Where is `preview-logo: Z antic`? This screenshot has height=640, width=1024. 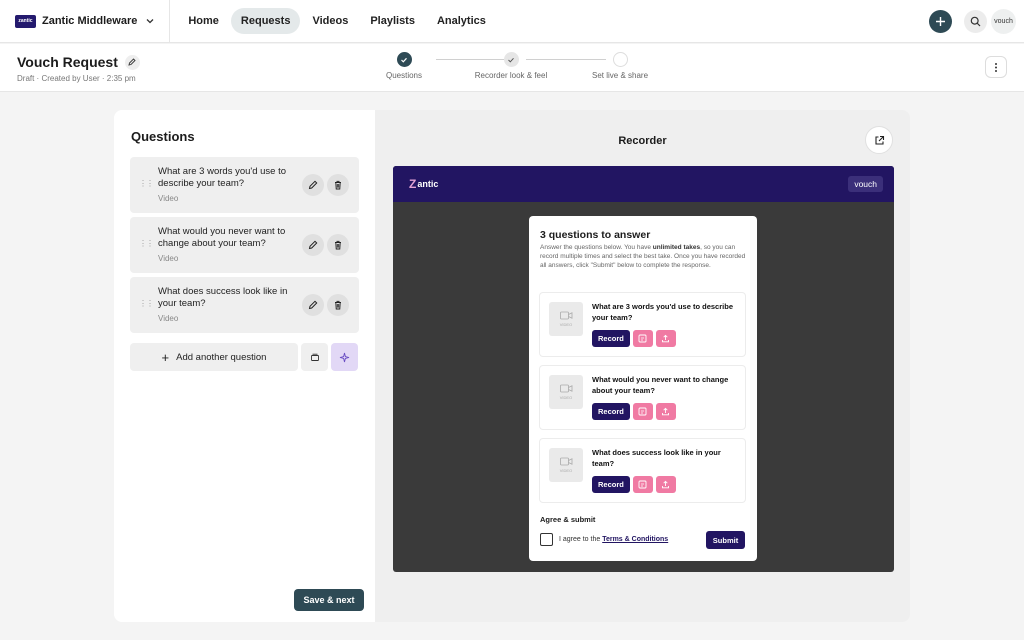
preview-logo: Z antic is located at coordinates (423, 184).